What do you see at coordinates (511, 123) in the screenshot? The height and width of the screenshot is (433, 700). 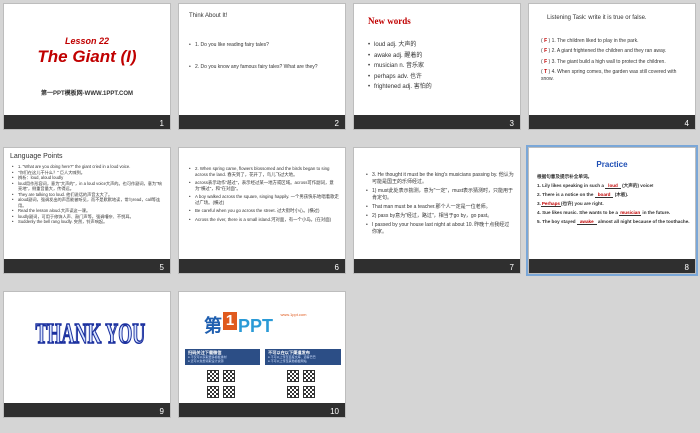 I see `slide-number: 3` at bounding box center [511, 123].